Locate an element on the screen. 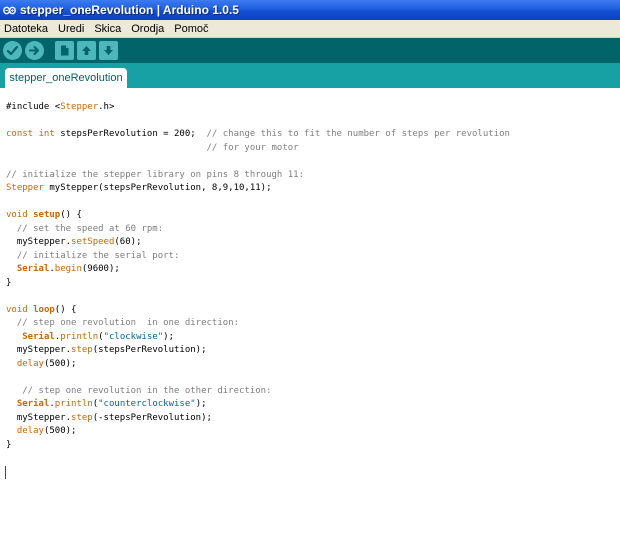  code-line: myStepper.step(-stepsPerRevolution); is located at coordinates (258, 419).